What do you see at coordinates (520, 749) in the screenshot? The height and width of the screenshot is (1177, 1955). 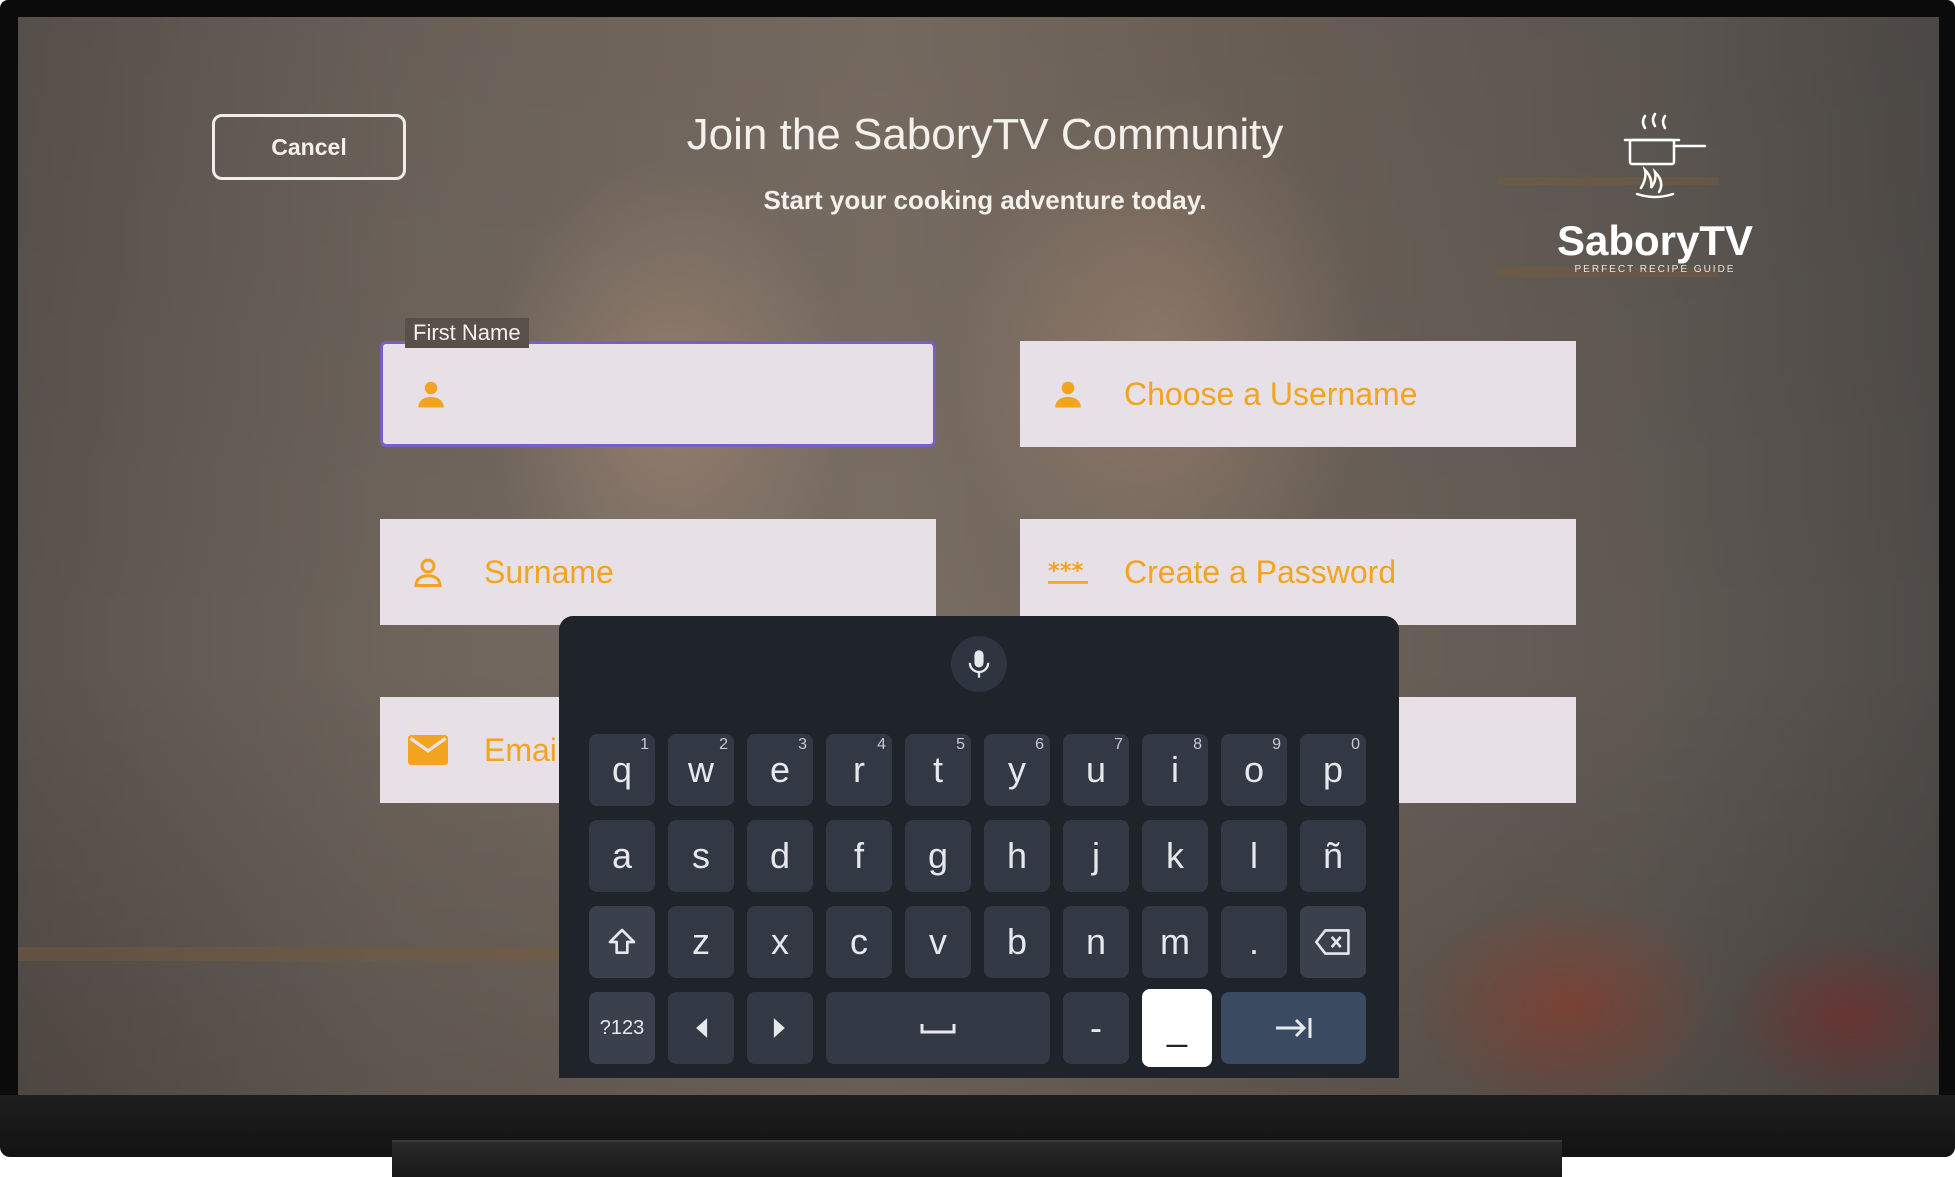 I see `email-placeholder: Emai` at bounding box center [520, 749].